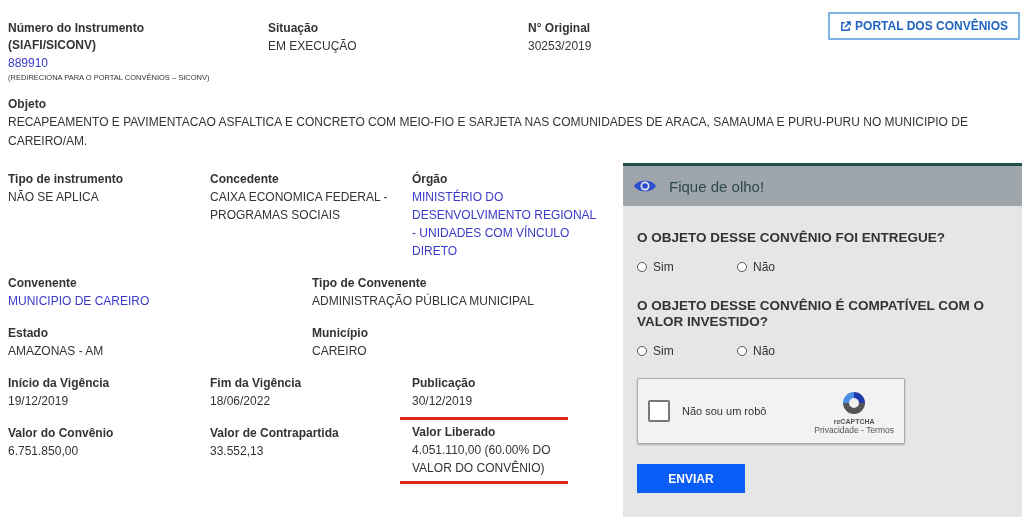 Image resolution: width=1024 pixels, height=517 pixels. I want to click on field-value: RECAPEAMENTO E PAVIMENTACAO ASFALTICA E CONCRETO COM MEIO-FIO E SARJETA NAS COMUNIDADES DE ARACA, SAMAUMA E PURU-PURU NO MUNICIPIO DE CAREIRO/AM., so click(488, 132).